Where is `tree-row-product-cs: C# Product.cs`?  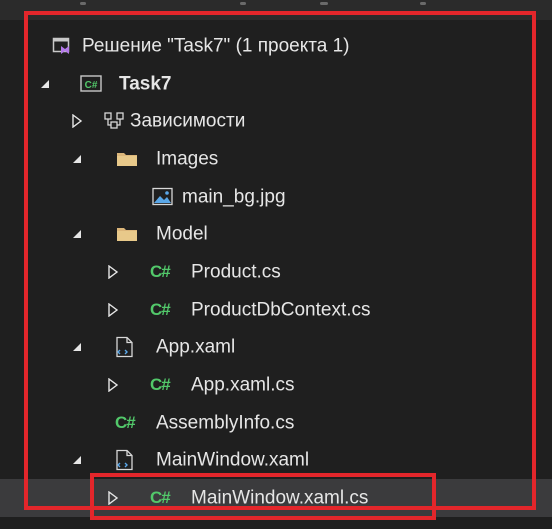 tree-row-product-cs: C# Product.cs is located at coordinates (276, 272).